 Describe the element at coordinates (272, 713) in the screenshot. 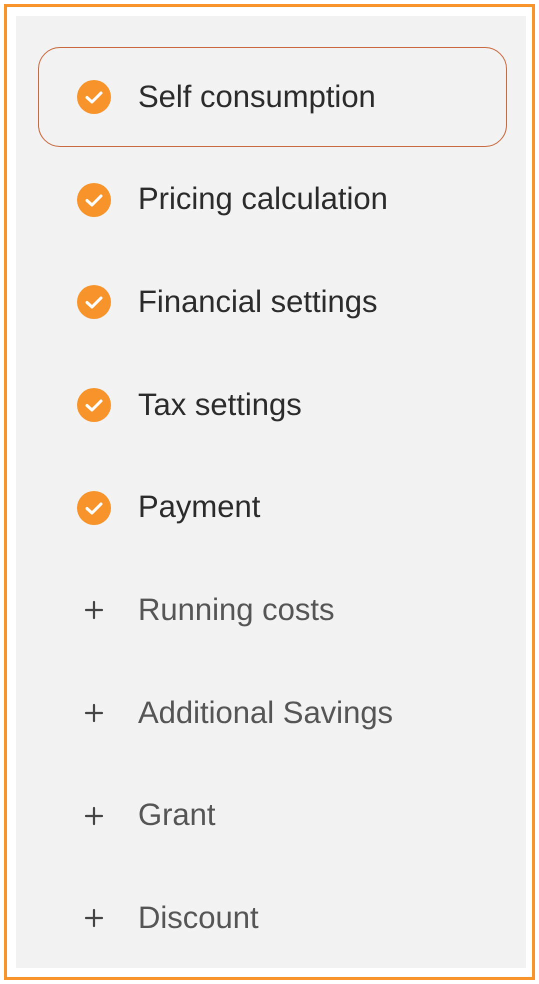

I see `sidebar-item: Additional Savings` at that location.